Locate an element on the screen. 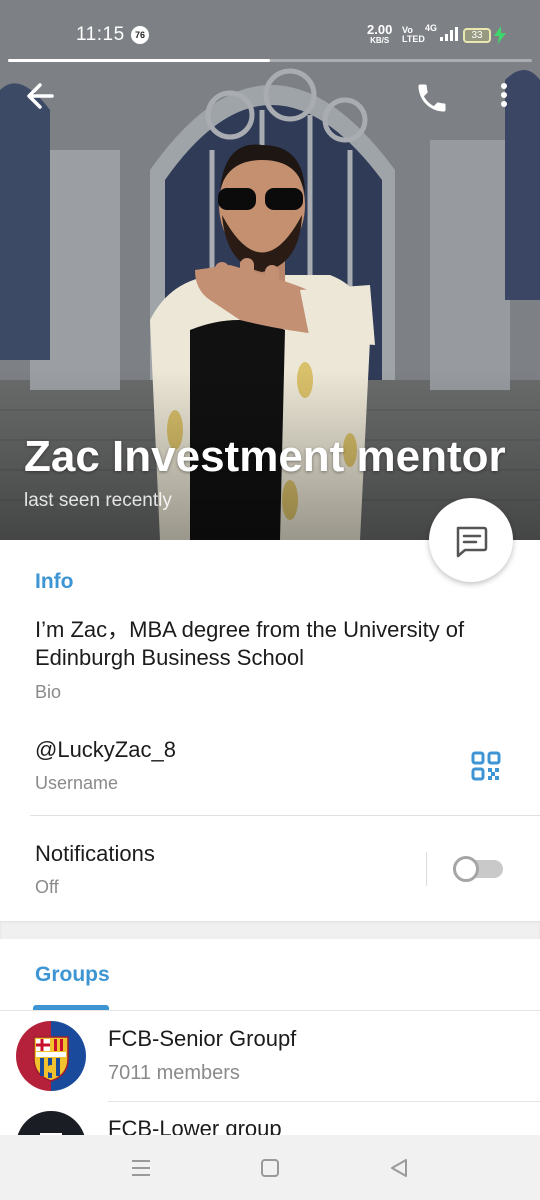 This screenshot has width=540, height=1200. fcb-crest-icon is located at coordinates (51, 1056).